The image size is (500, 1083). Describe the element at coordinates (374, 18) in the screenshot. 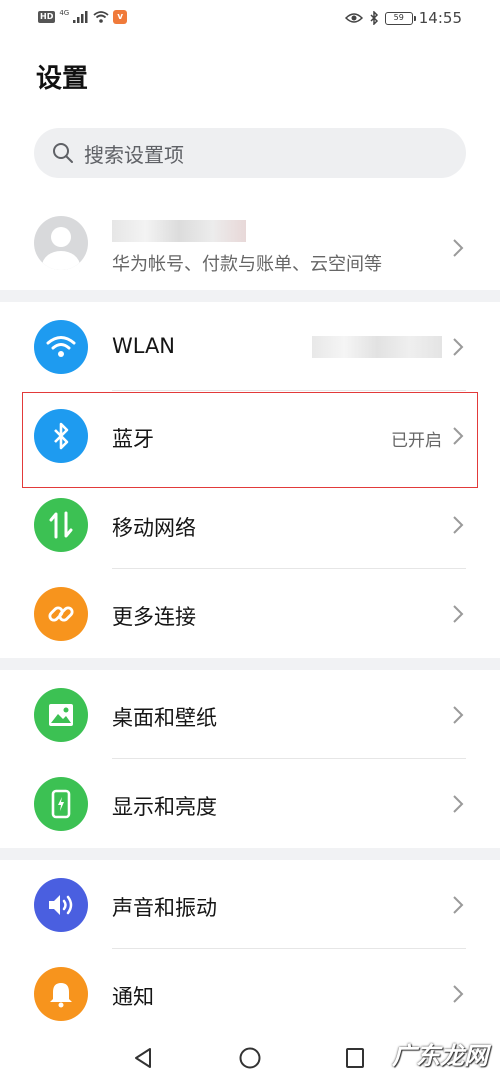

I see `bluetooth-status-icon` at that location.